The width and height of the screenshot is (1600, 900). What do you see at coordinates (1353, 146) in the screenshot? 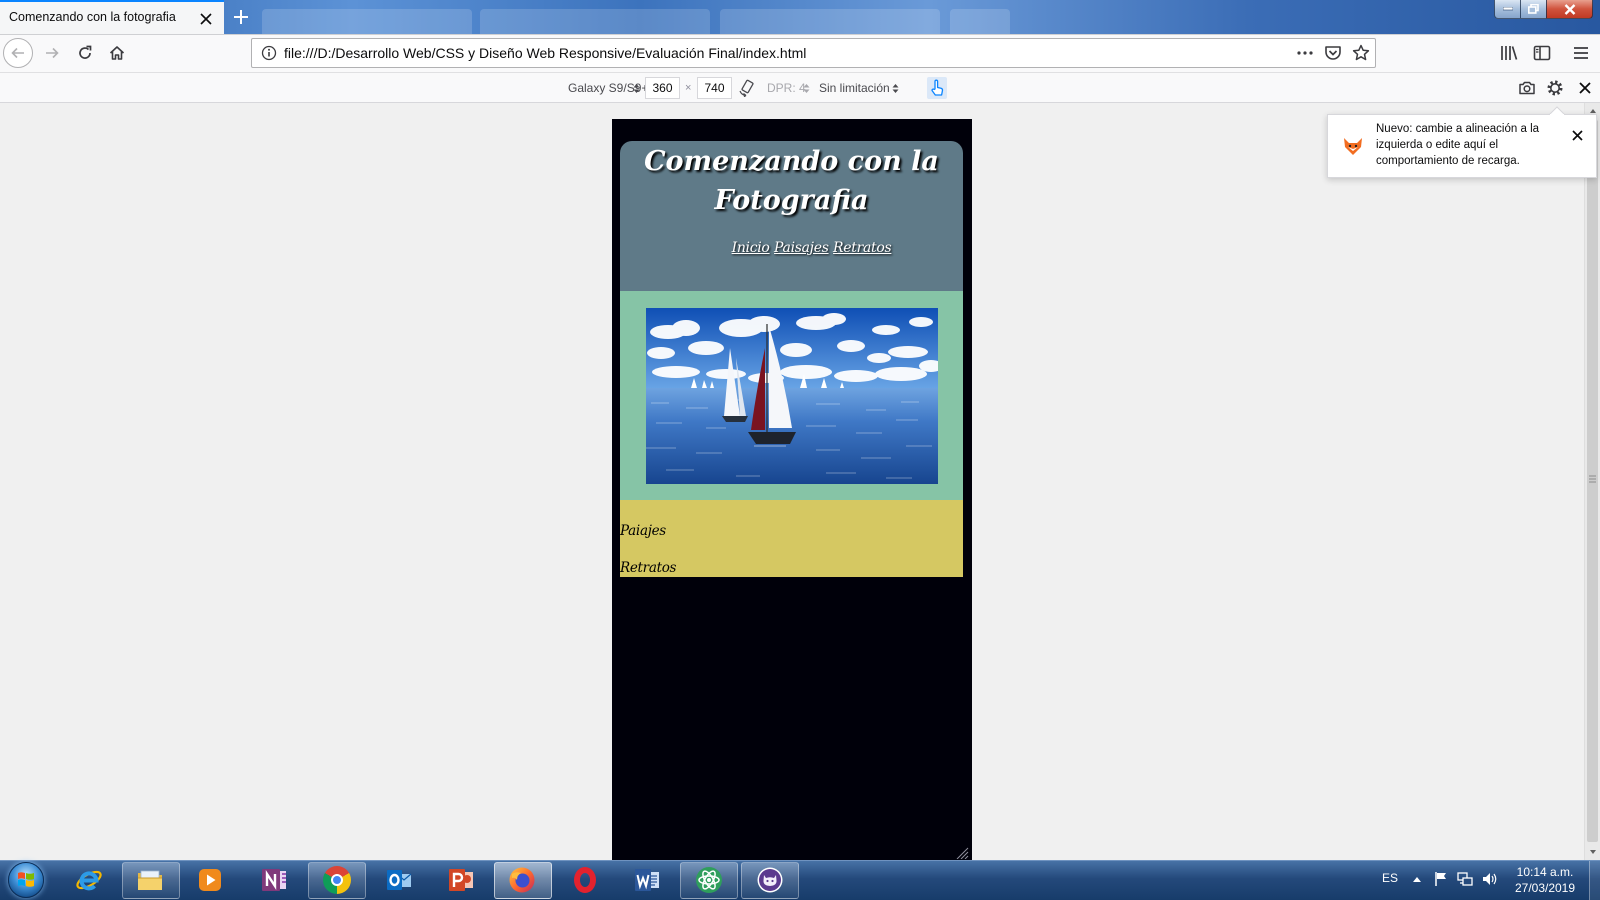
I see `firefox-fox-icon` at bounding box center [1353, 146].